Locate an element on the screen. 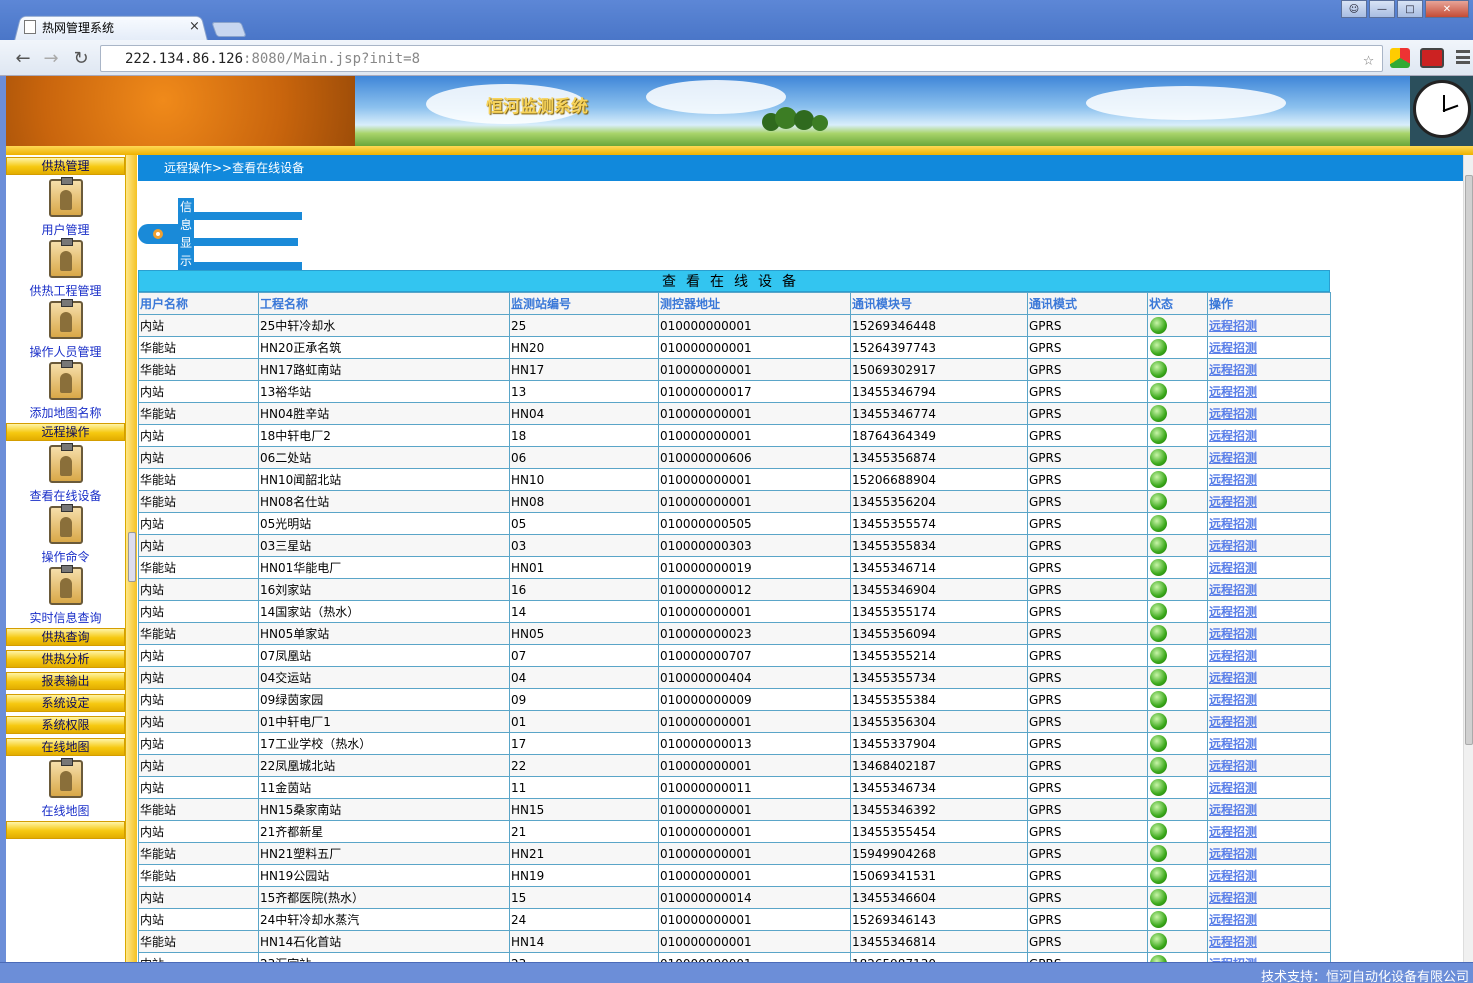 Image resolution: width=1473 pixels, height=983 pixels. table-cell: 13 is located at coordinates (584, 391).